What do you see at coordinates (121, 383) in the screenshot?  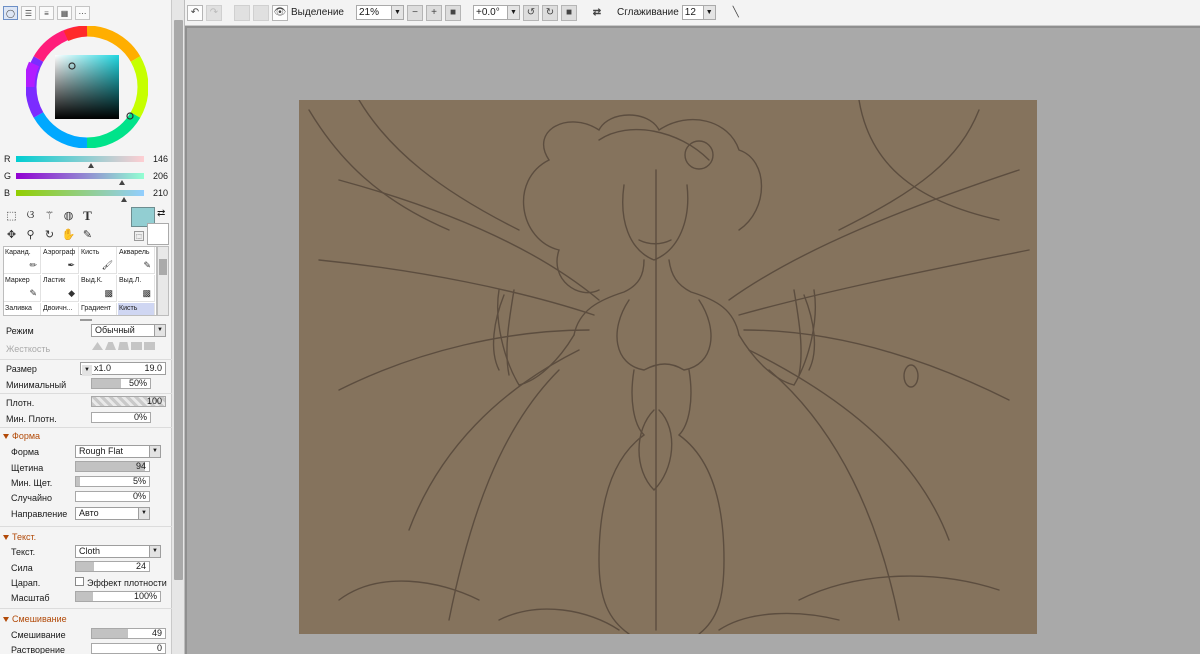 I see `min-size-slider: 50%` at bounding box center [121, 383].